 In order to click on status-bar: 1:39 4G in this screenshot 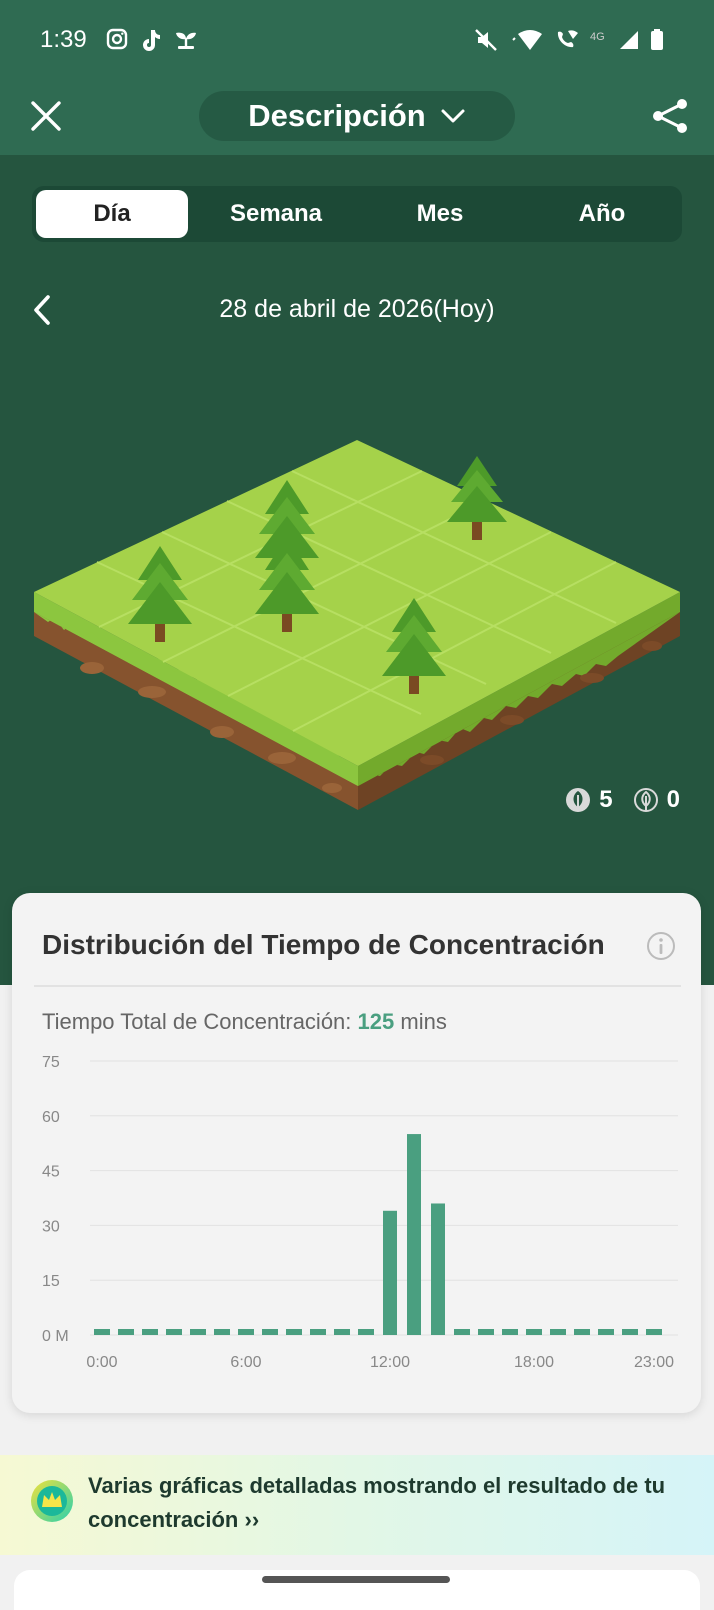, I will do `click(357, 40)`.